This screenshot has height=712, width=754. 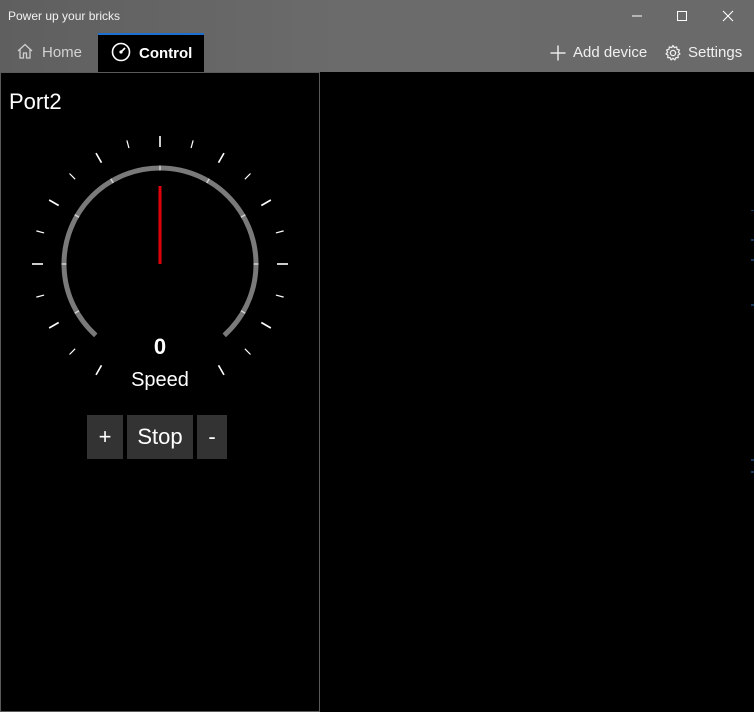 What do you see at coordinates (64, 16) in the screenshot?
I see `app-title: Power up your bricks` at bounding box center [64, 16].